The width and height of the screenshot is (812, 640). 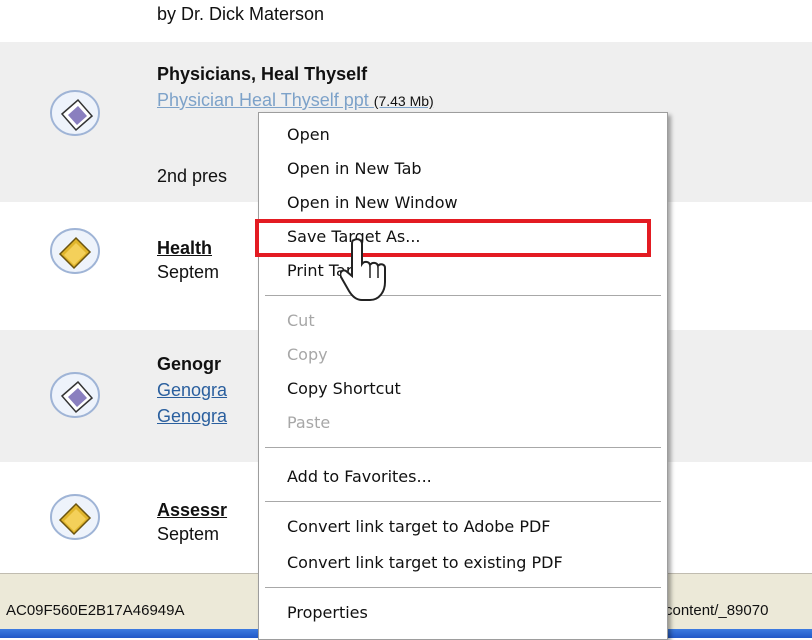 I want to click on menu-item-cut: Cut, so click(x=301, y=320).